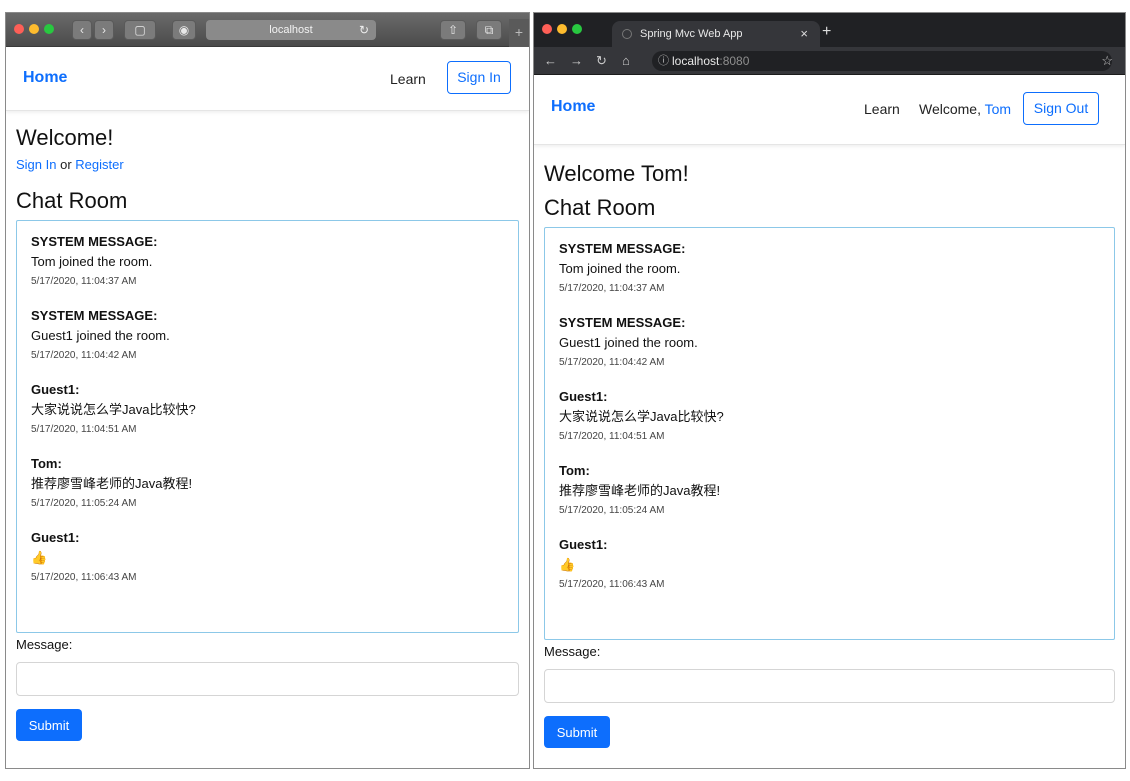 Image resolution: width=1130 pixels, height=781 pixels. Describe the element at coordinates (267, 79) in the screenshot. I see `navbar: Home Learn Sign In` at that location.